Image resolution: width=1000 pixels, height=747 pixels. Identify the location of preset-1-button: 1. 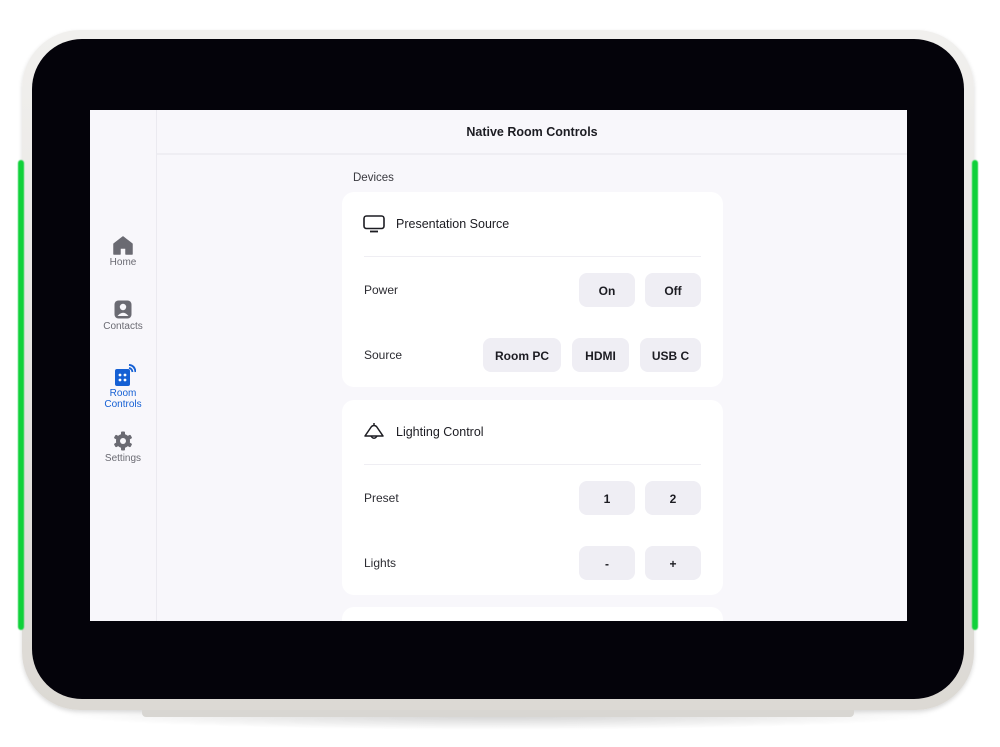
(607, 498).